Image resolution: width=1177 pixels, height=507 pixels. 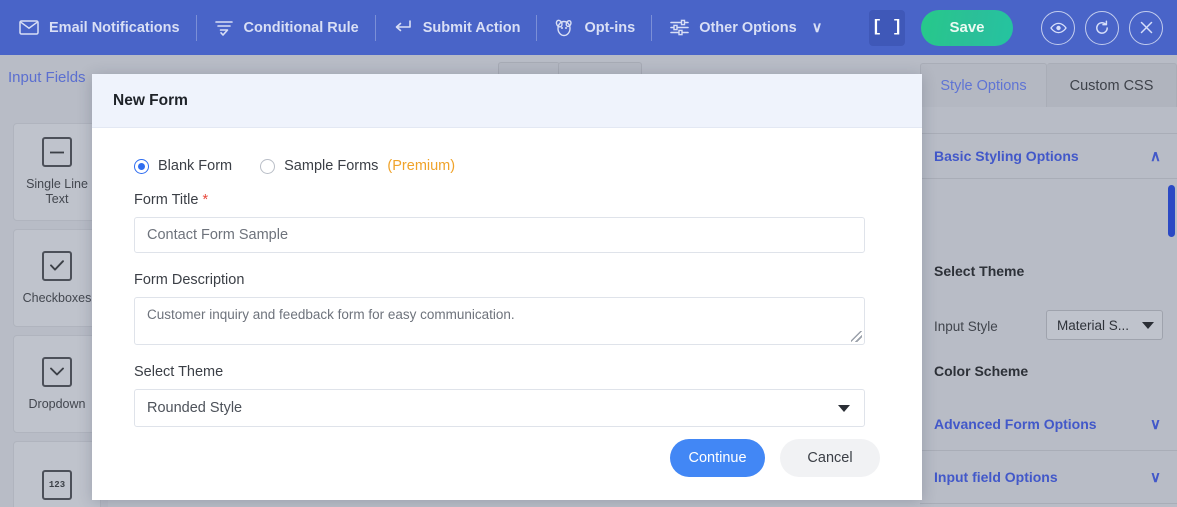 I want to click on radio-sample-forms: Sample Forms (Premium), so click(x=357, y=166).